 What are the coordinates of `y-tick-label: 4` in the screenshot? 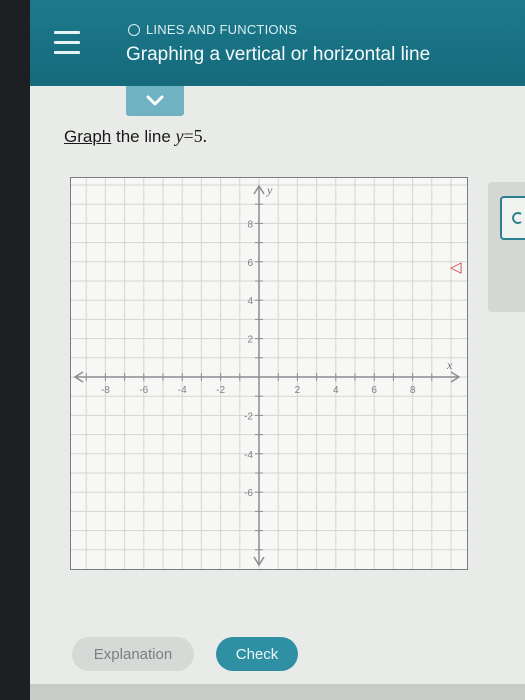 It's located at (250, 301).